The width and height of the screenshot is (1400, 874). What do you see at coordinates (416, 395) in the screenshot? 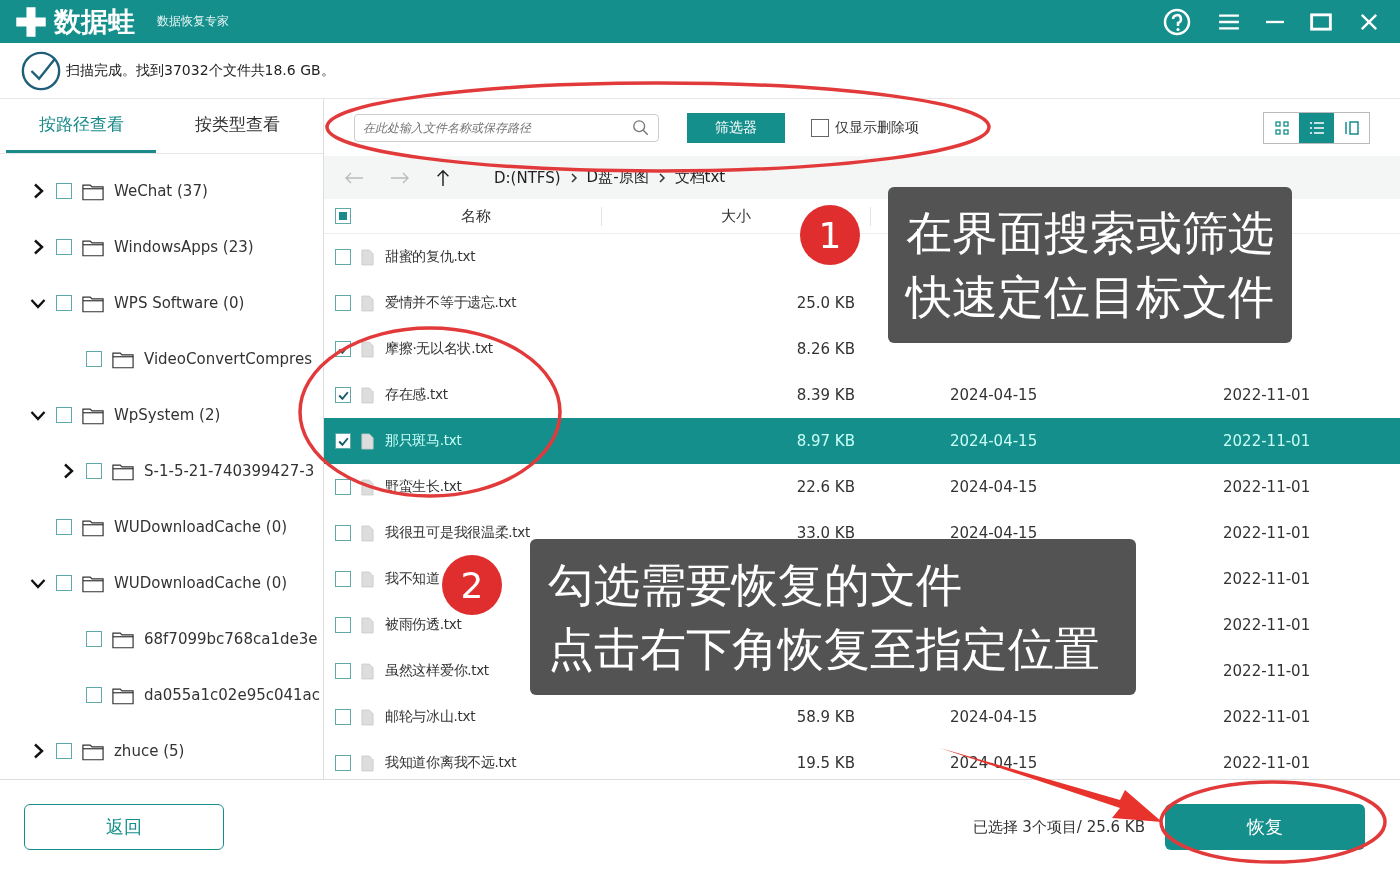
I see `file-name: 存在感.txt` at bounding box center [416, 395].